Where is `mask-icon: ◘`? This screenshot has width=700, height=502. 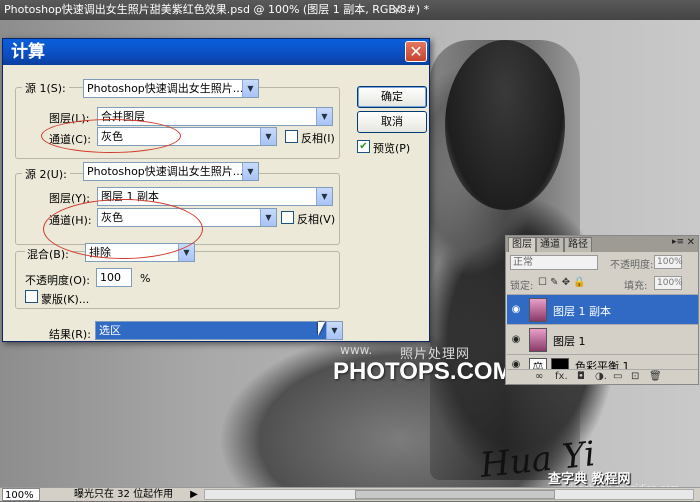
mask-icon: ◘ is located at coordinates (581, 376).